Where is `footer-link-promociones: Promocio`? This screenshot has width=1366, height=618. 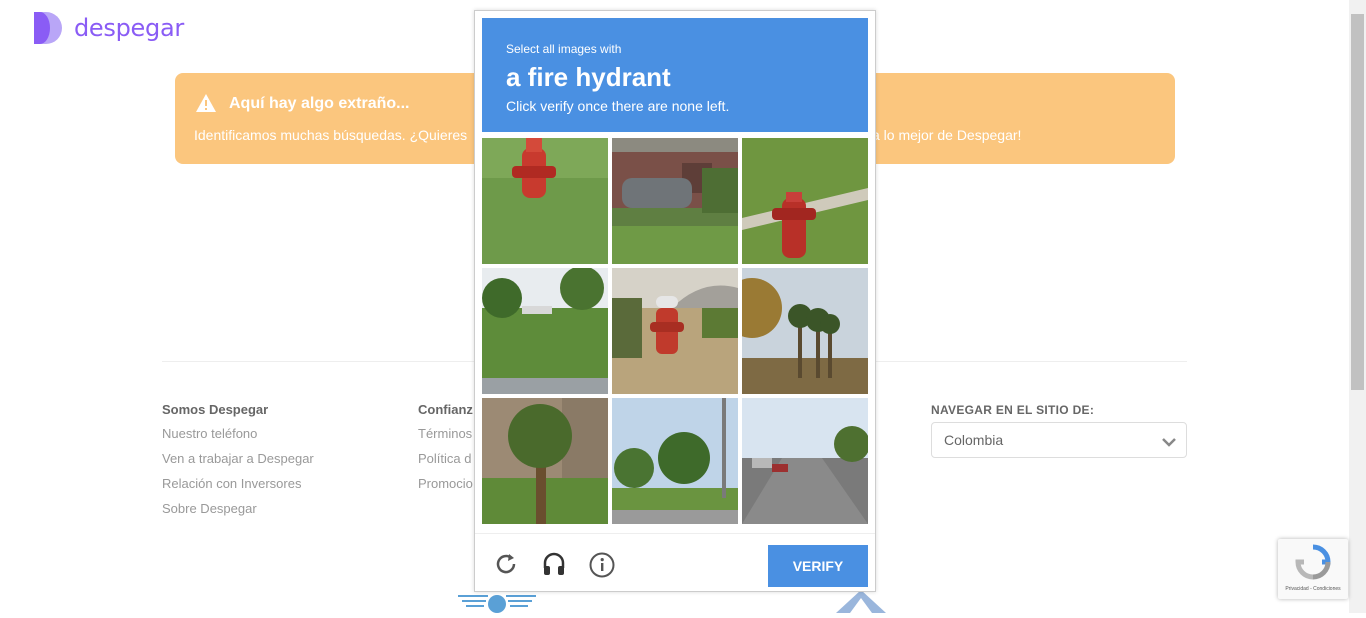 footer-link-promociones: Promocio is located at coordinates (445, 483).